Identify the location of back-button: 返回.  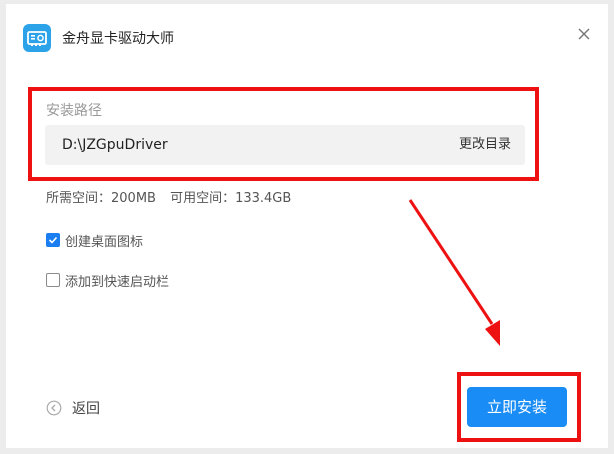
(73, 408).